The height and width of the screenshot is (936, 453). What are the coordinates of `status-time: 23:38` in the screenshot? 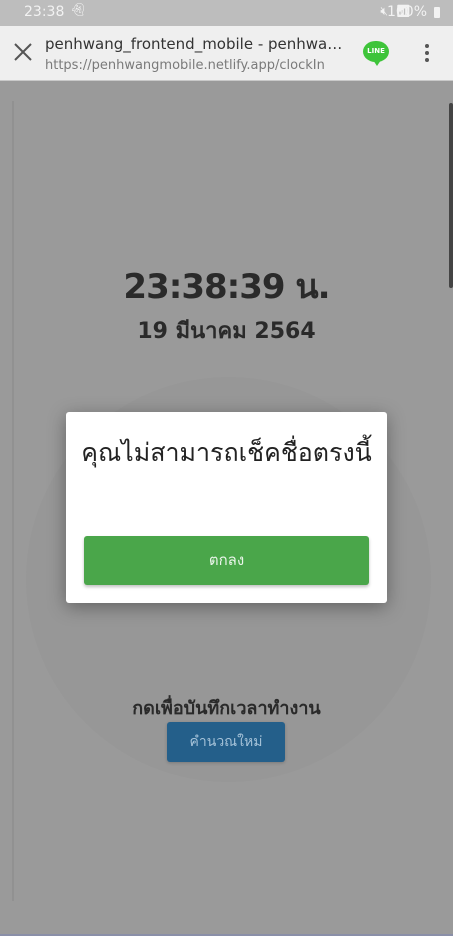 It's located at (44, 12).